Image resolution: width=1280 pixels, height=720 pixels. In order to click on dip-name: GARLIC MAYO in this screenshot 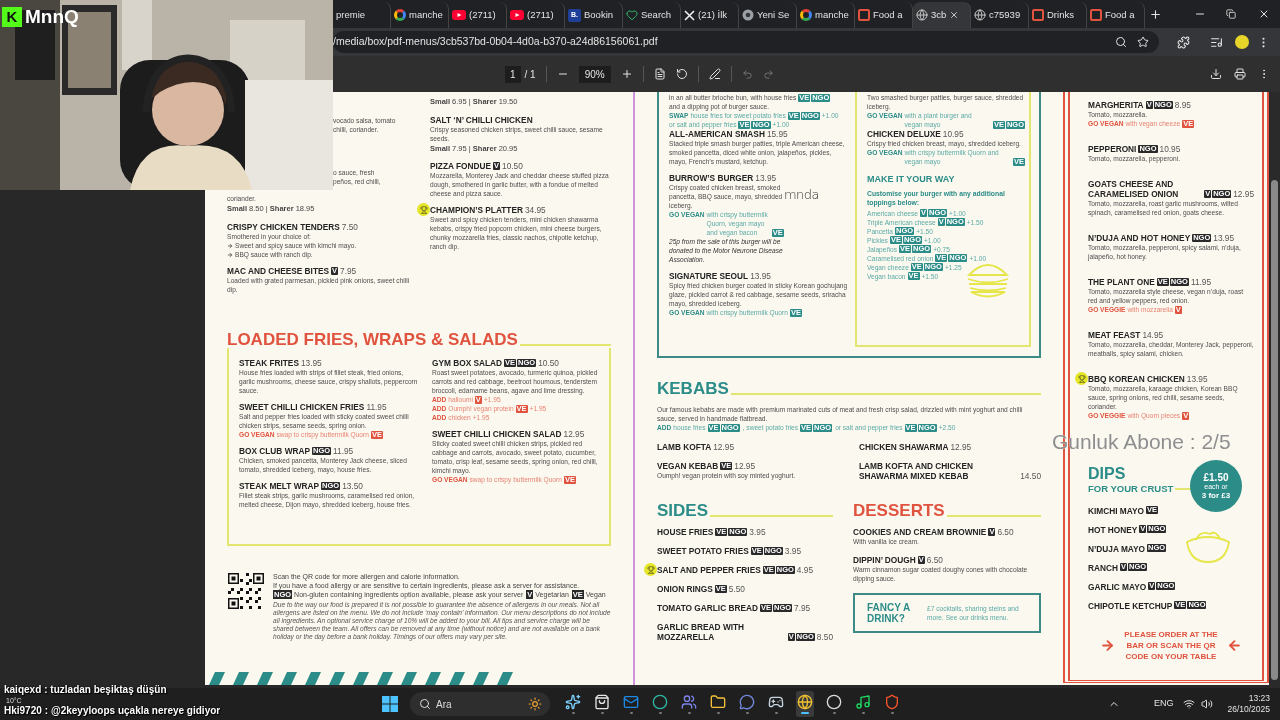, I will do `click(1117, 587)`.